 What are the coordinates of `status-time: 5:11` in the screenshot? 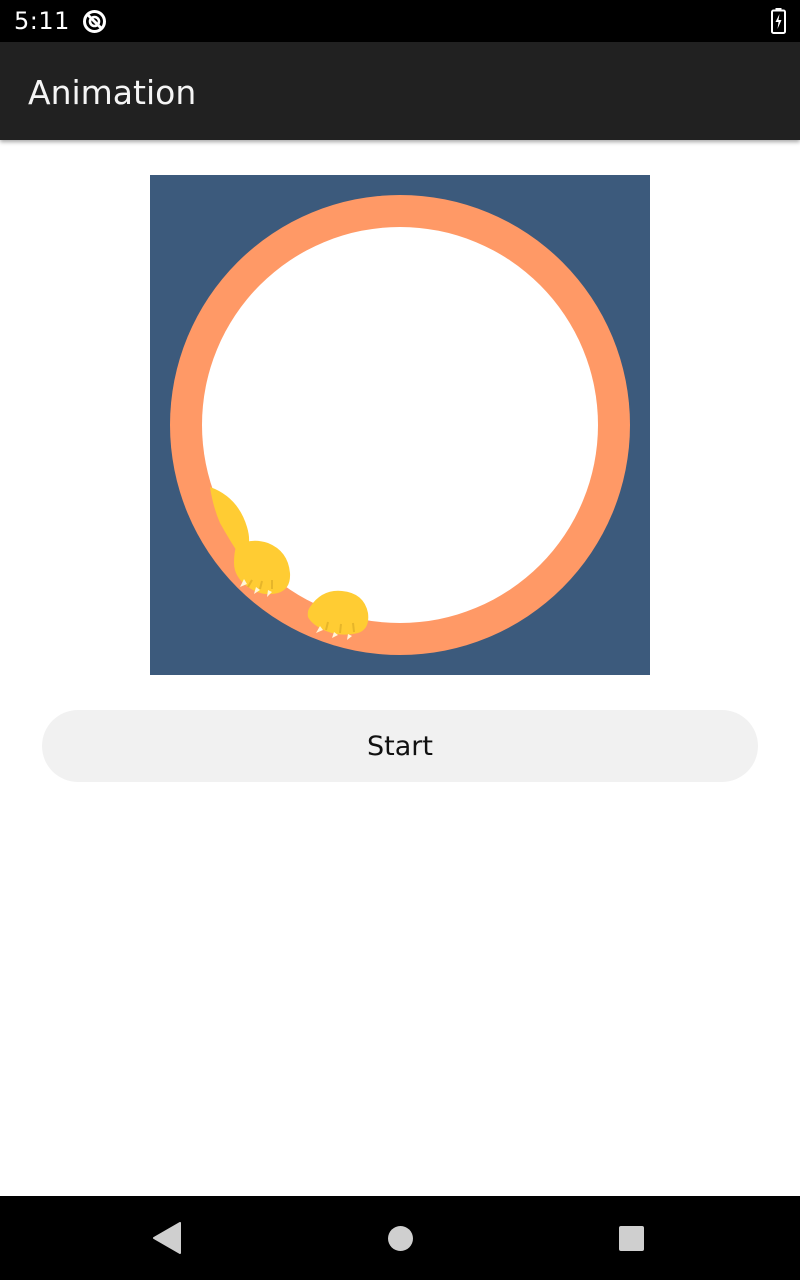 It's located at (42, 21).